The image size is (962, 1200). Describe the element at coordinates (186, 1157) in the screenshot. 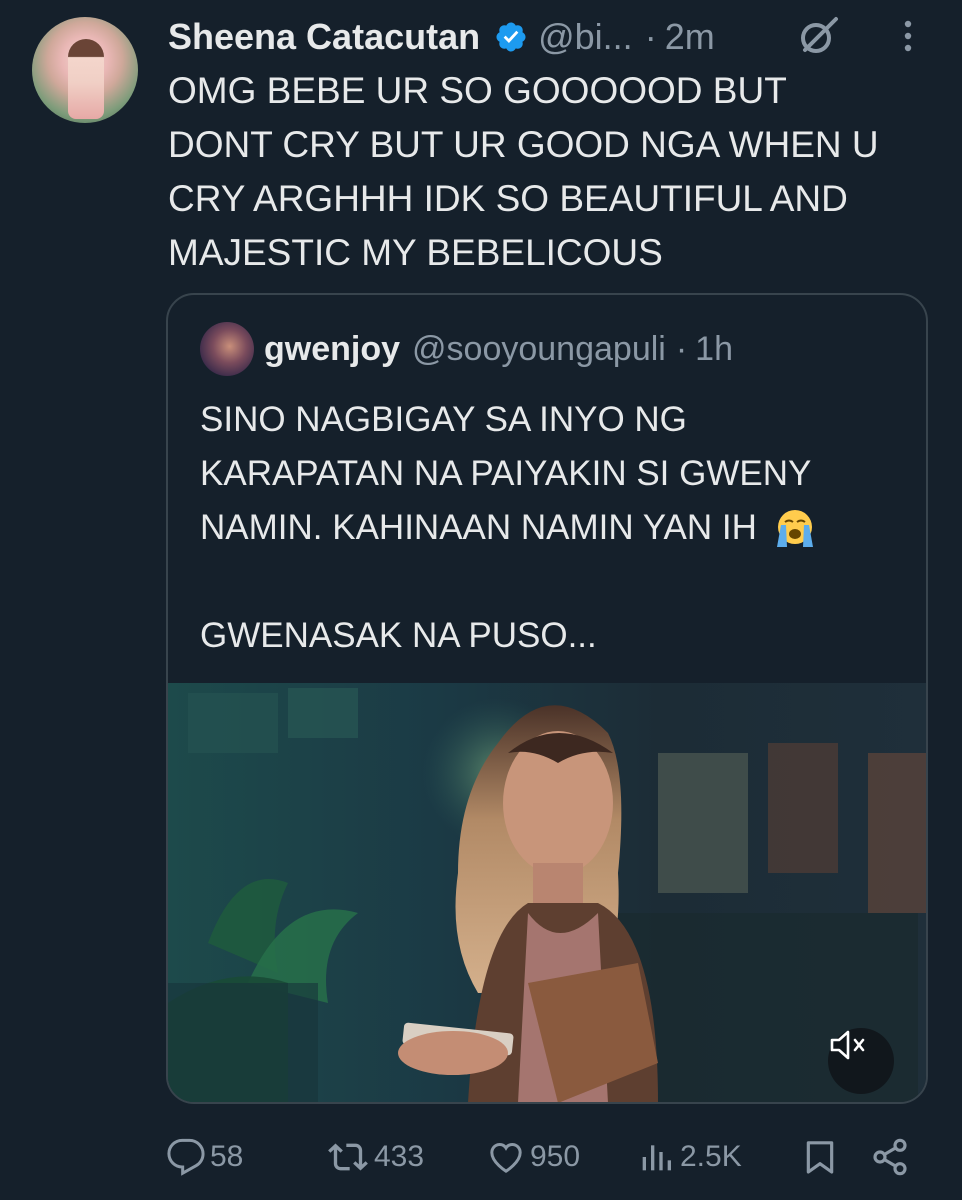

I see `reply-icon` at that location.